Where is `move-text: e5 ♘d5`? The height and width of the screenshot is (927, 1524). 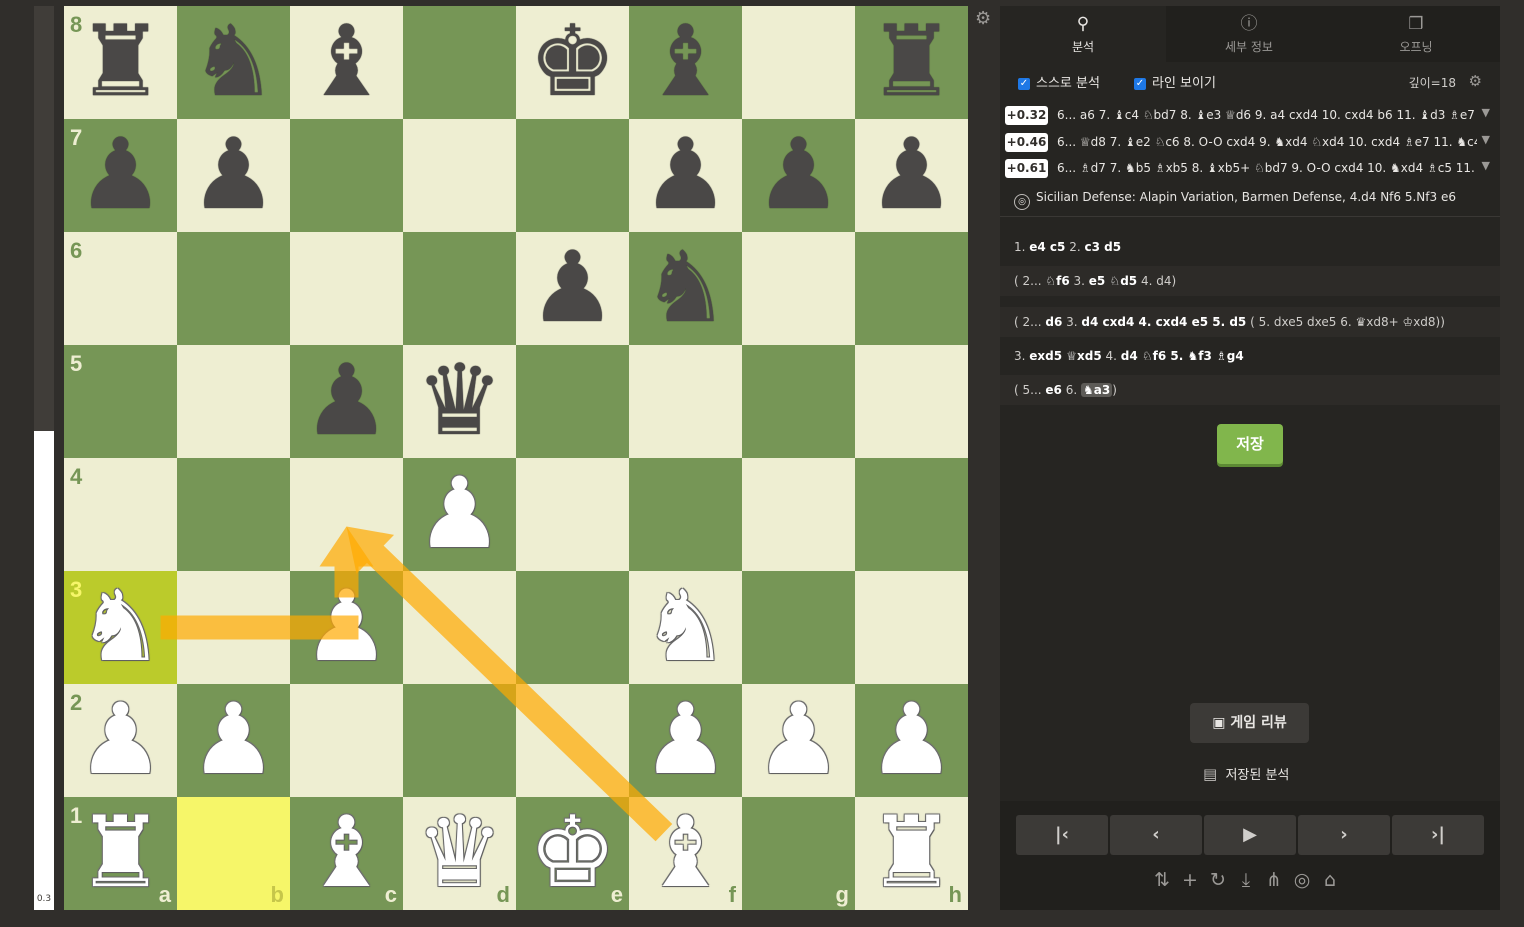
move-text: e5 ♘d5 is located at coordinates (1113, 281).